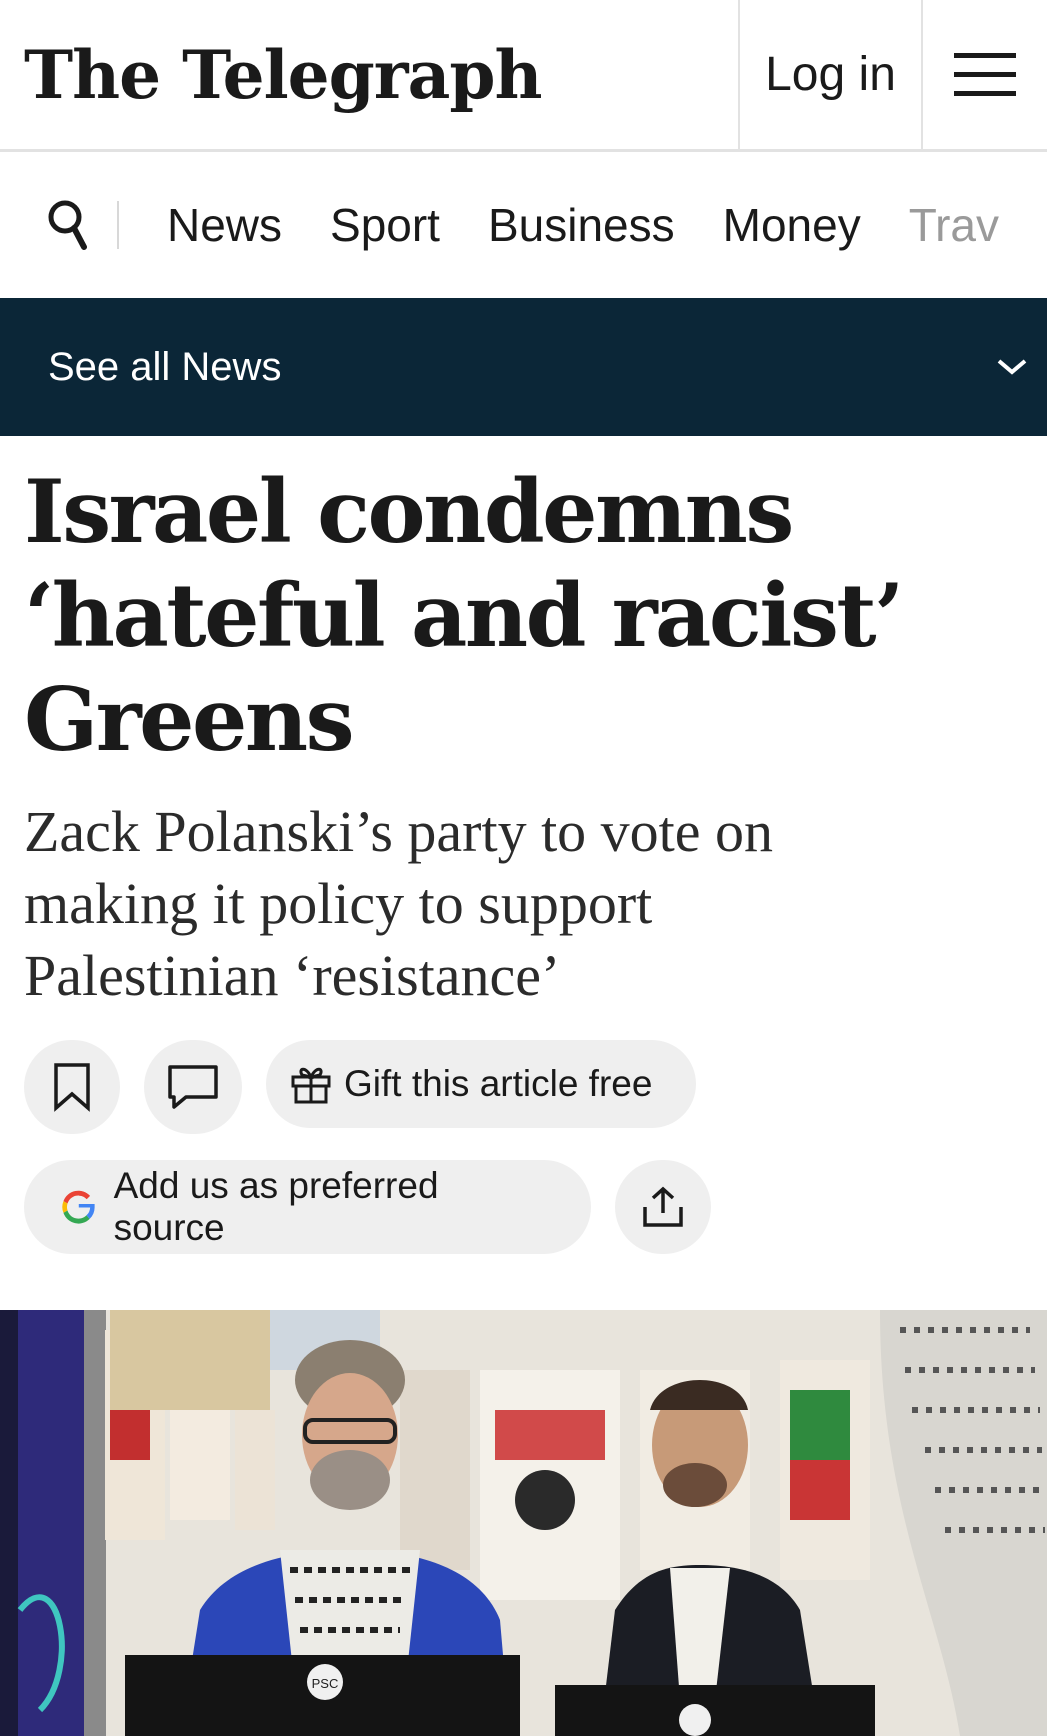  I want to click on nav-item-money: Money, so click(792, 225).